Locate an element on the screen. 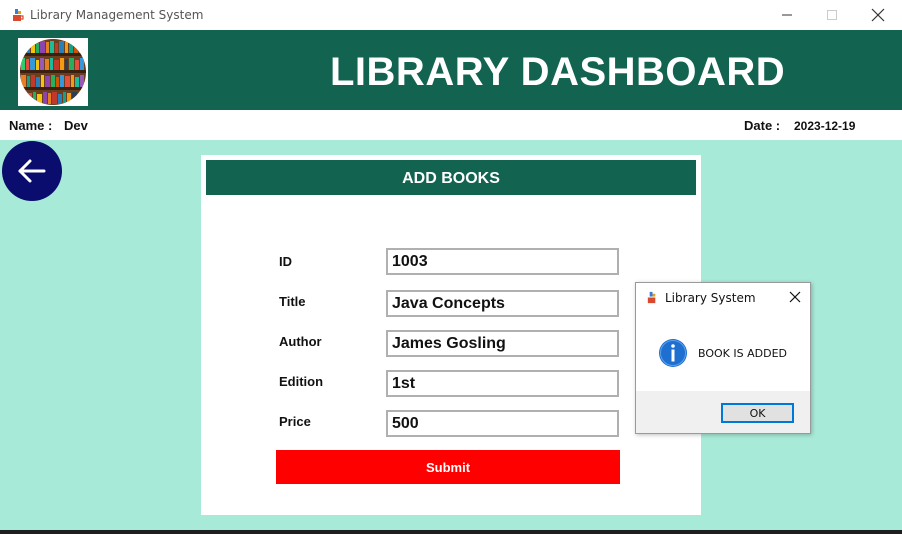  dialog-message: BOOK IS ADDED is located at coordinates (742, 353).